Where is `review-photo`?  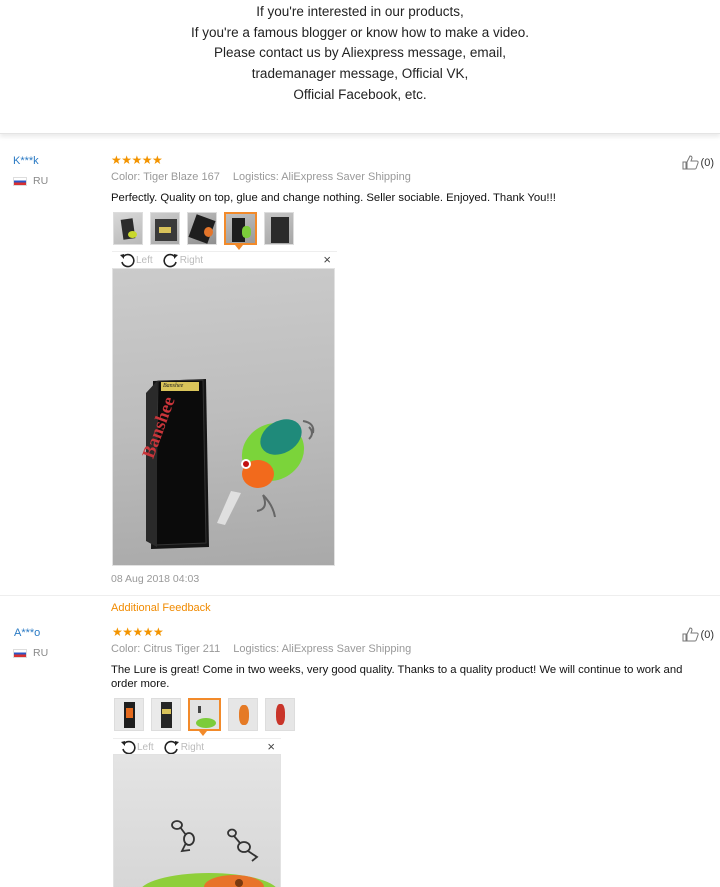
review-photo is located at coordinates (197, 820).